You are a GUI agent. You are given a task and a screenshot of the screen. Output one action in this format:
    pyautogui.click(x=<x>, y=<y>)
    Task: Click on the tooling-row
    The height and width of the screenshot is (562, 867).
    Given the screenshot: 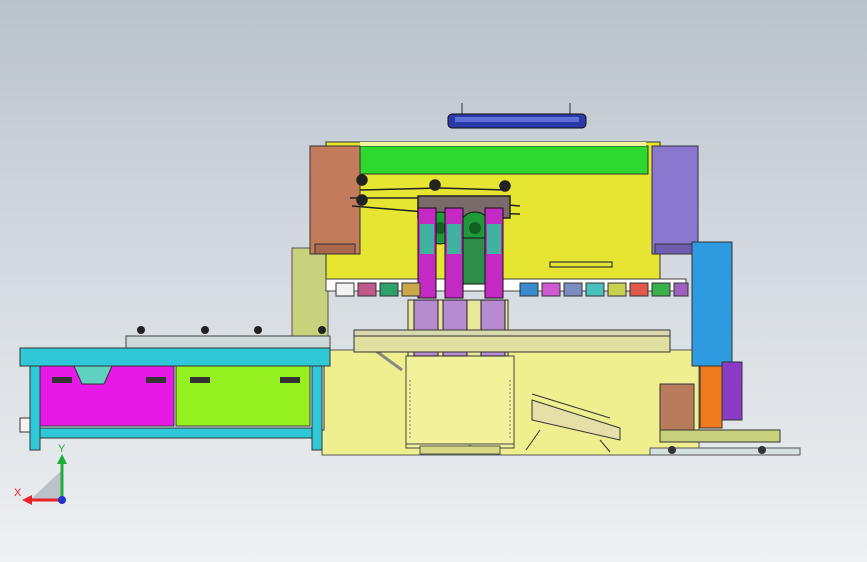 What is the action you would take?
    pyautogui.click(x=512, y=317)
    